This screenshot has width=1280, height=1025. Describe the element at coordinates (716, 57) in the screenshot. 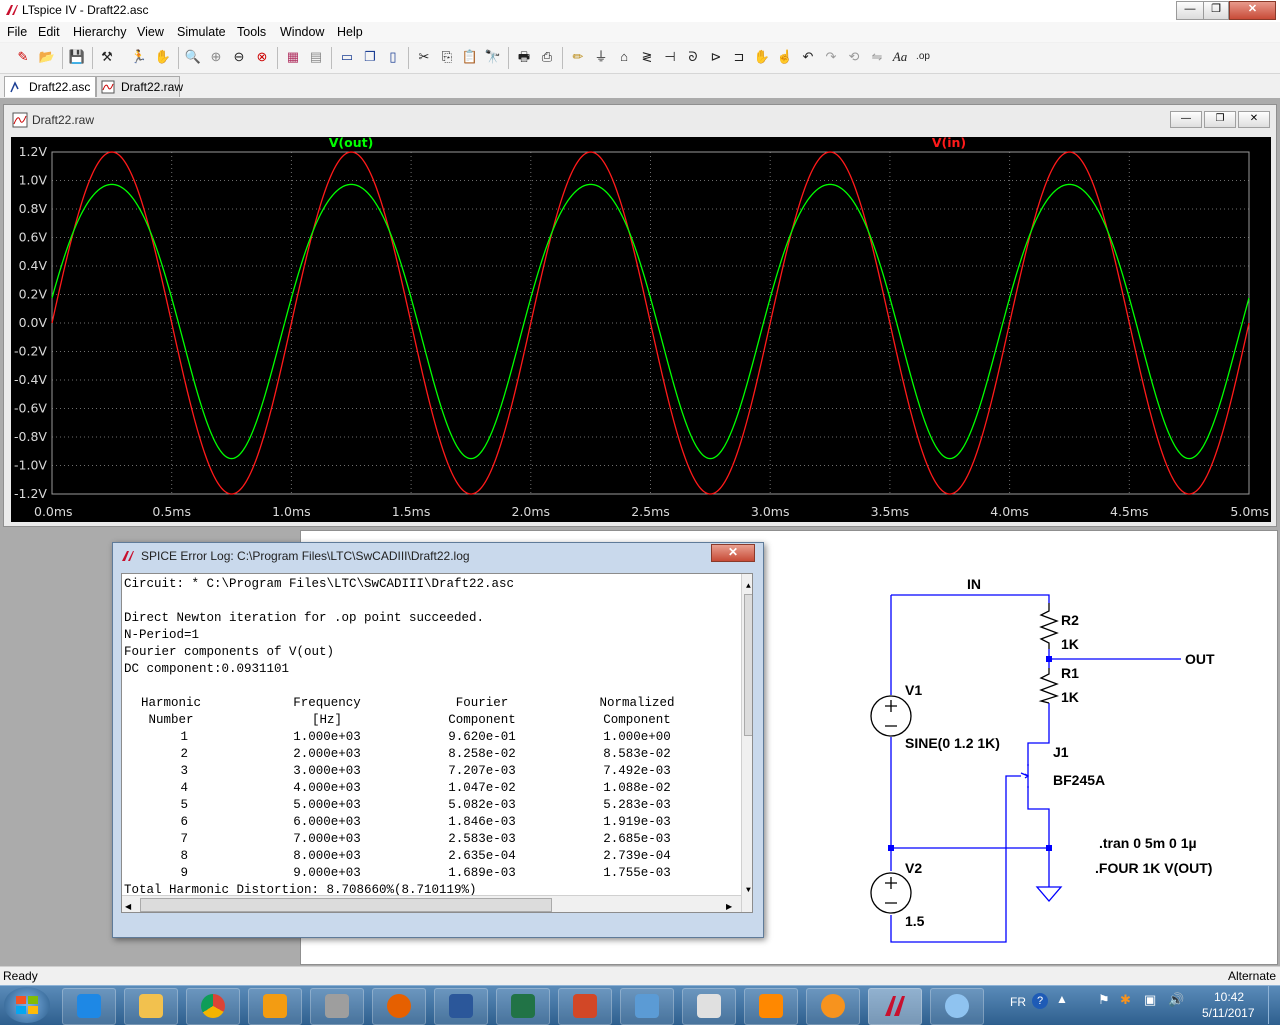

I see `diode-icon: ⊳` at that location.